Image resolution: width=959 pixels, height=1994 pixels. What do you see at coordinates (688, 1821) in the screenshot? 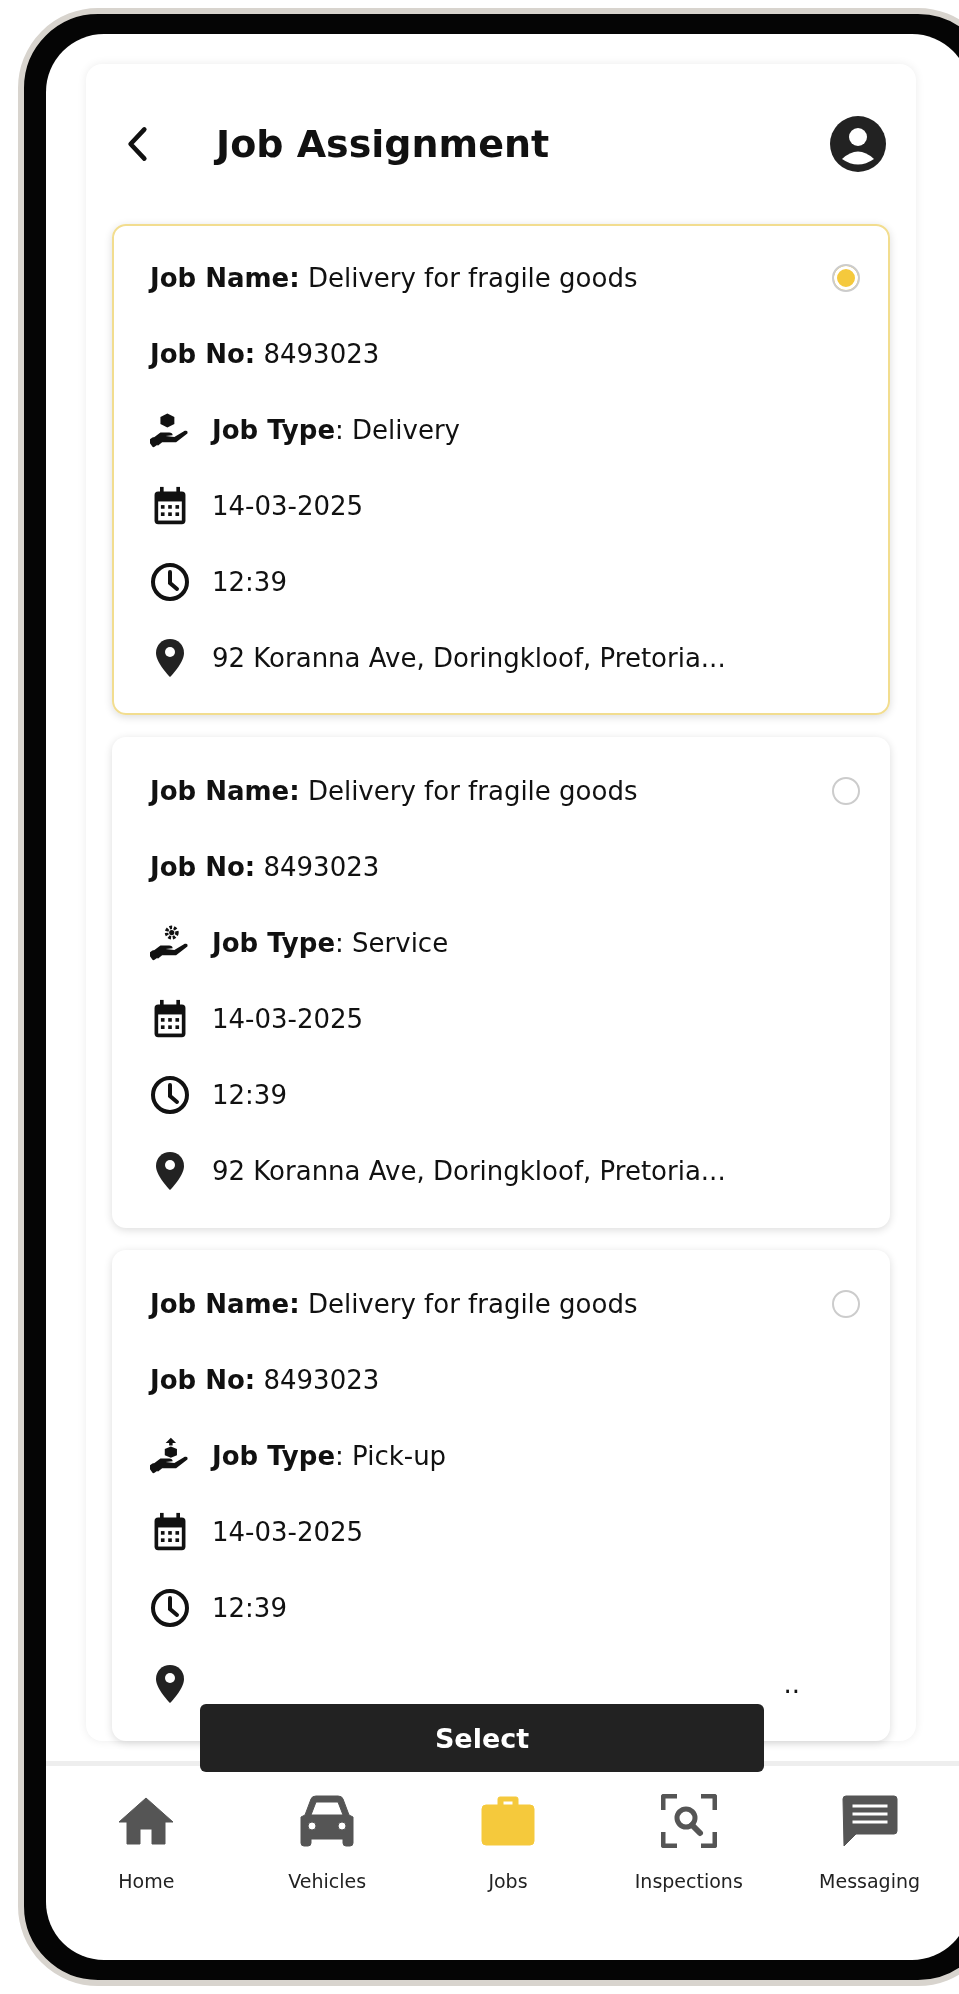
I see `scan-search-icon` at bounding box center [688, 1821].